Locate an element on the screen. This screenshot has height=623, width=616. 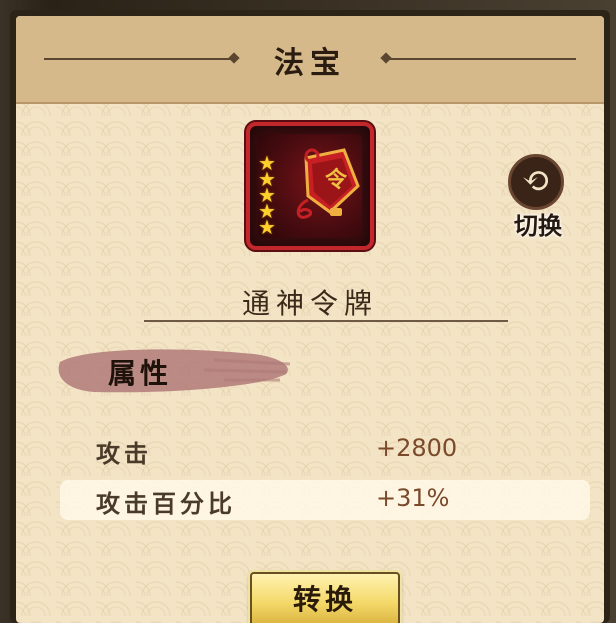
stat-value: +2800 is located at coordinates (417, 448).